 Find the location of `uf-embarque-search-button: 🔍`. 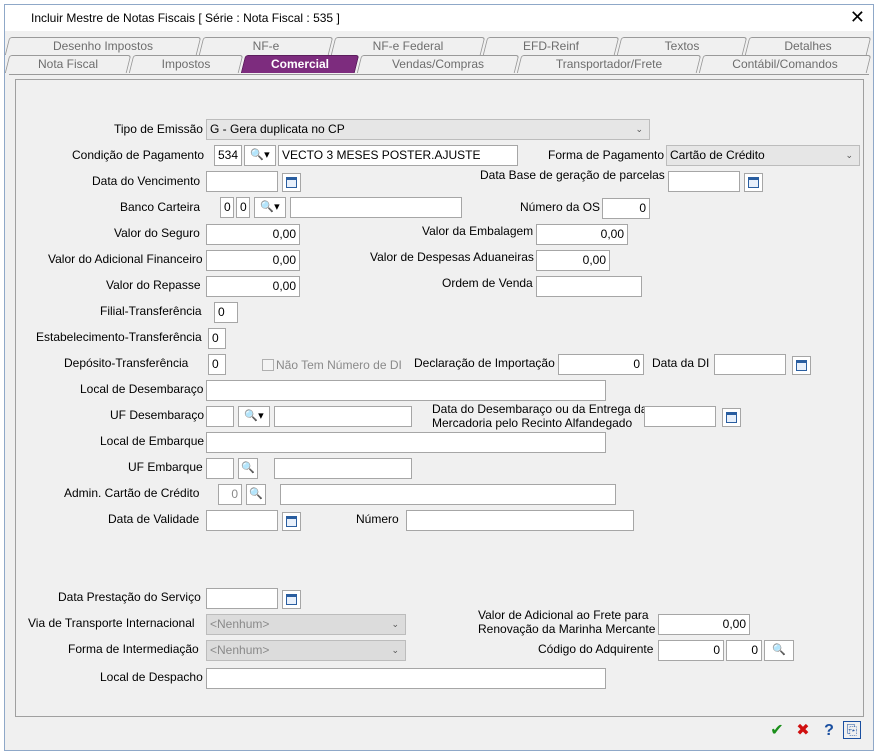

uf-embarque-search-button: 🔍 is located at coordinates (248, 468).